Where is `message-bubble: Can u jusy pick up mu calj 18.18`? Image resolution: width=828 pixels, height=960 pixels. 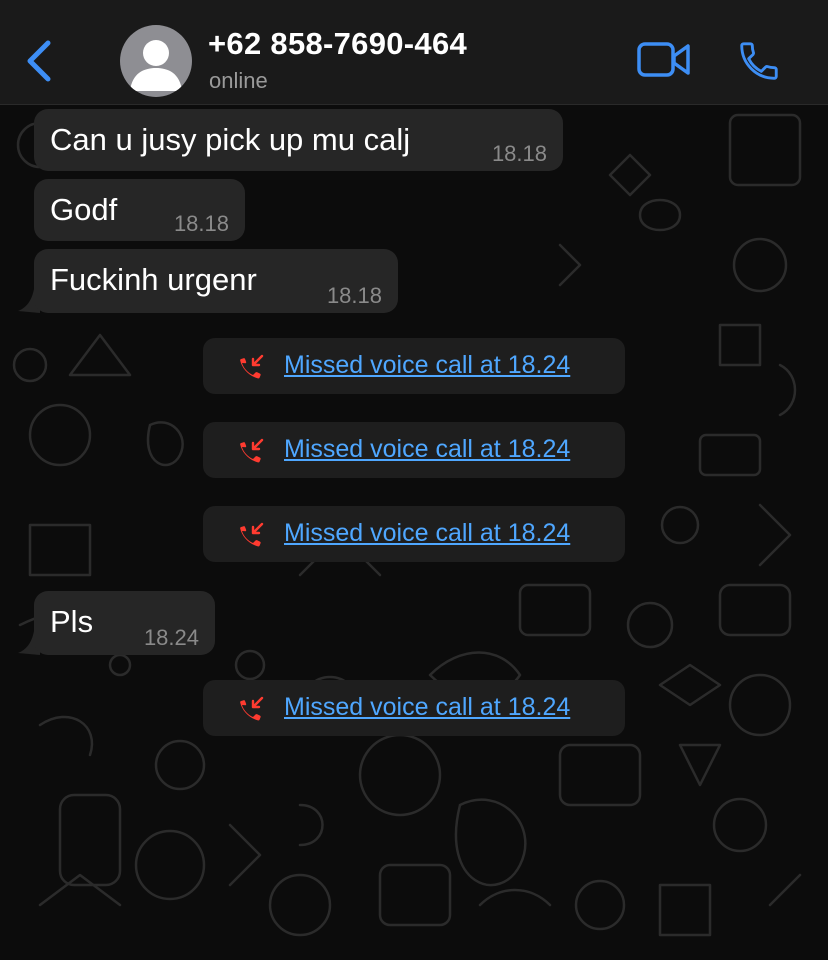
message-bubble: Can u jusy pick up mu calj 18.18 is located at coordinates (298, 140).